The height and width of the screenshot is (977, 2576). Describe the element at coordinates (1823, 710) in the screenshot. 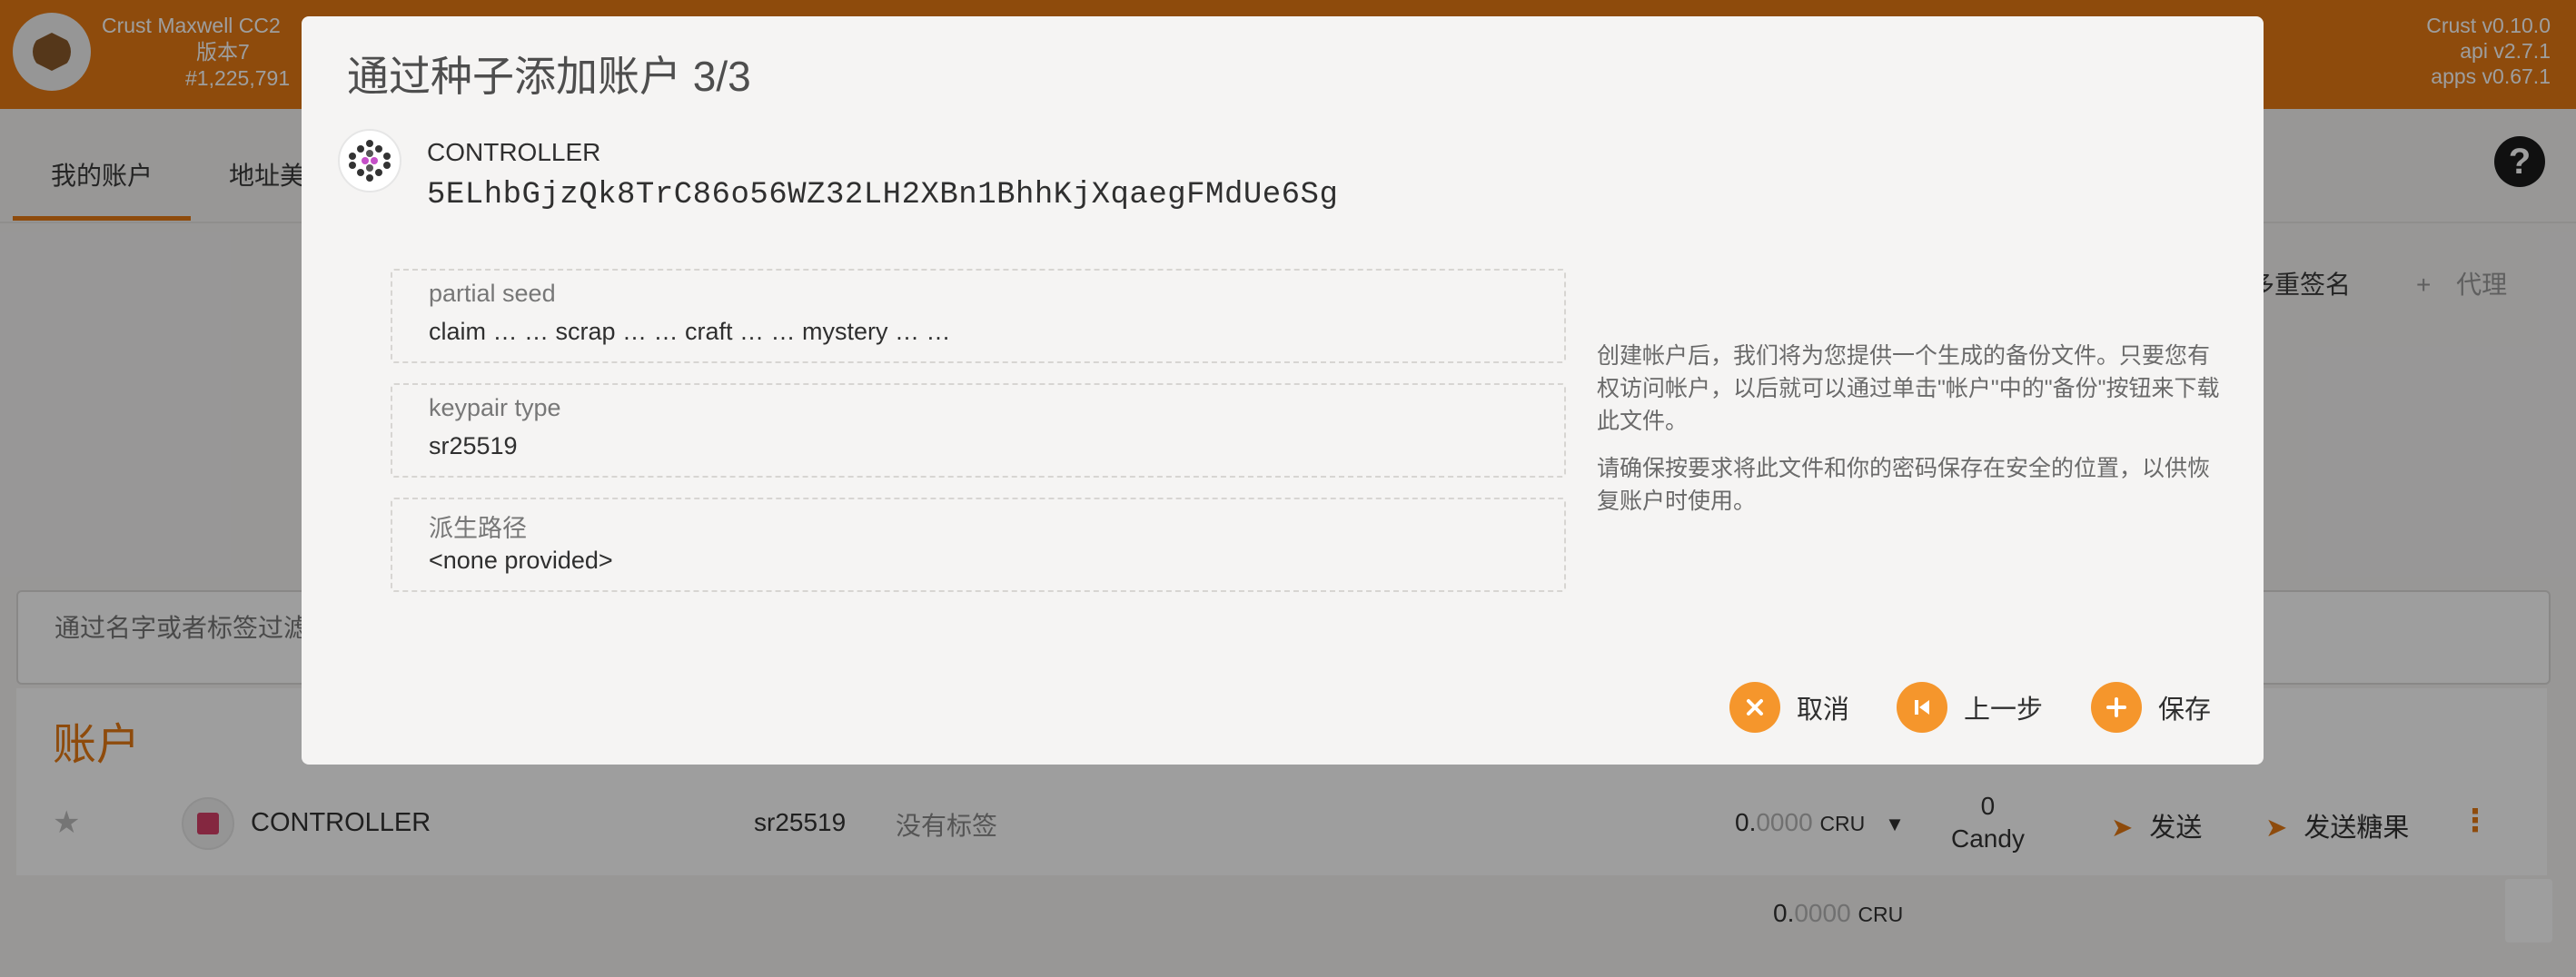

I see `cancel-label: 取消` at that location.